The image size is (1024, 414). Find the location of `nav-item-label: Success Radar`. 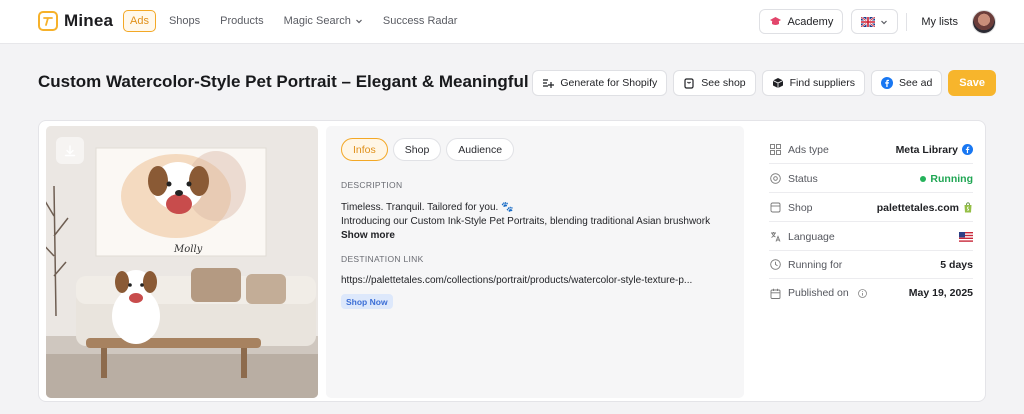

nav-item-label: Success Radar is located at coordinates (420, 21).